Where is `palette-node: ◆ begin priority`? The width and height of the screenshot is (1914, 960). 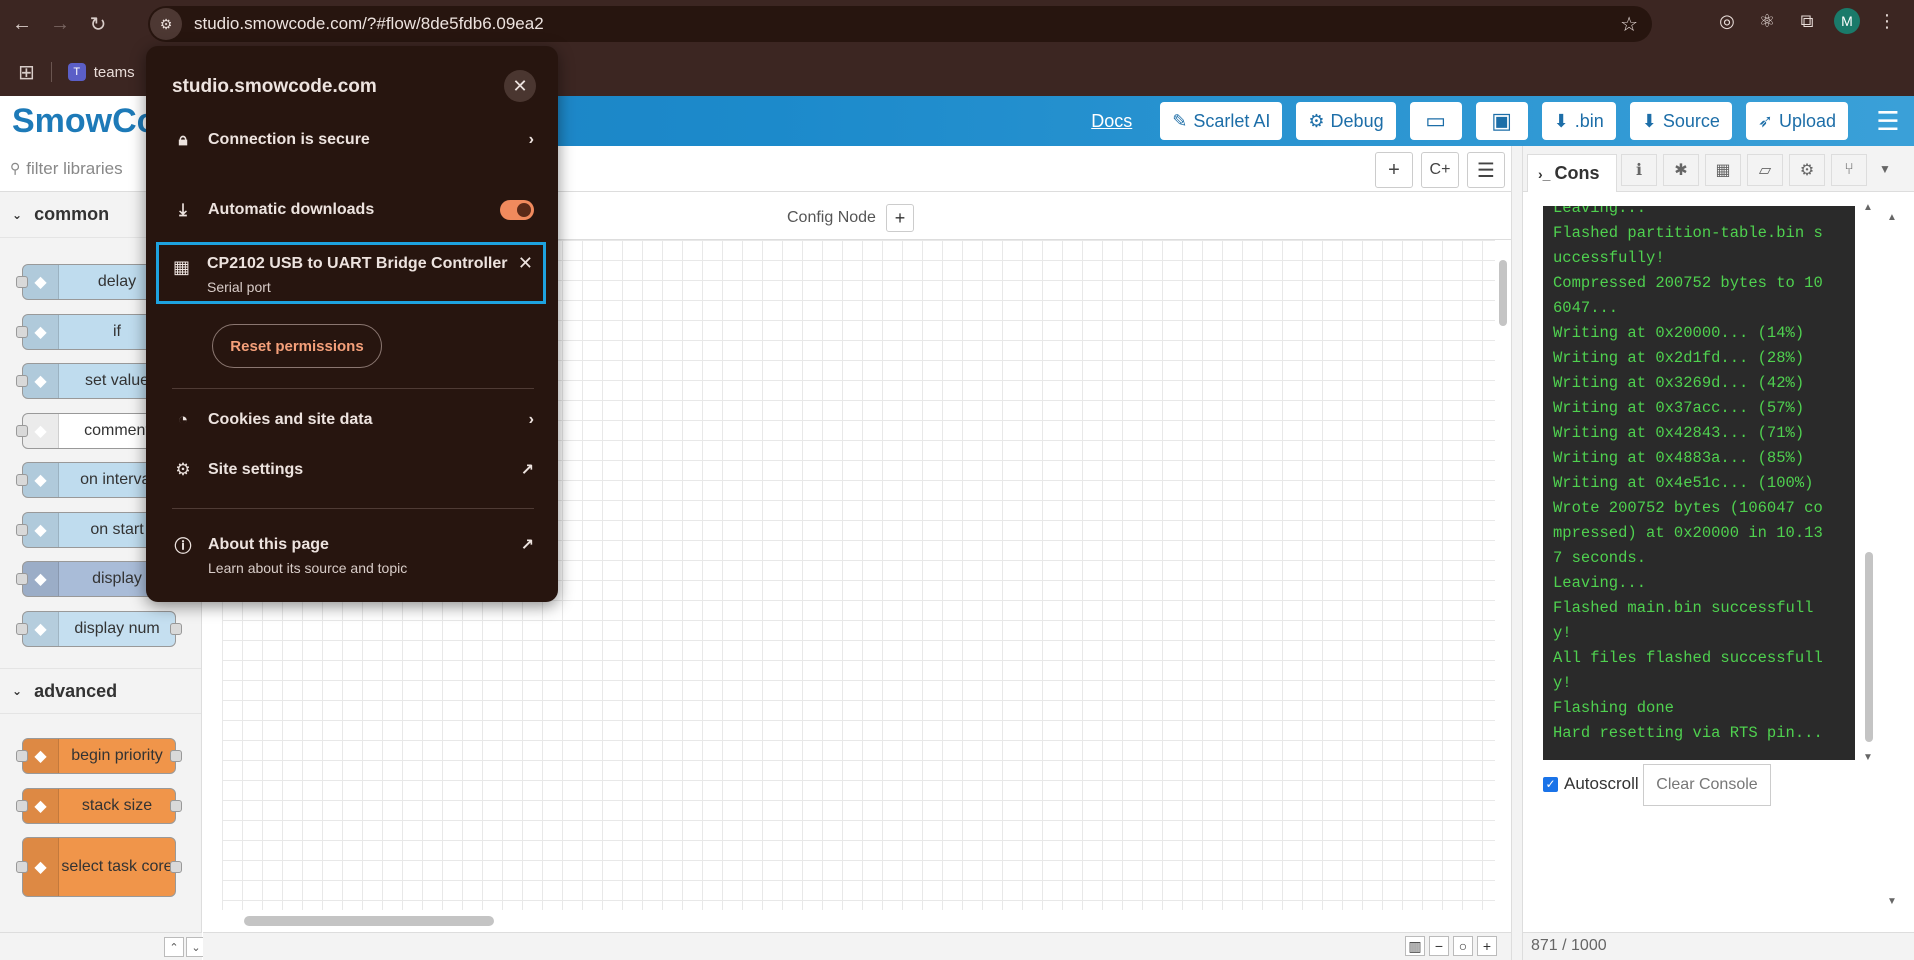 palette-node: ◆ begin priority is located at coordinates (99, 756).